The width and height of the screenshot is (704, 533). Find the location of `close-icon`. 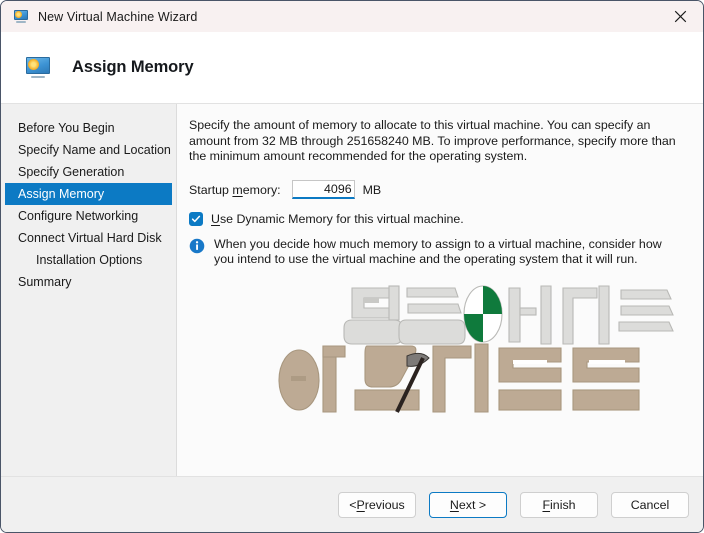

close-icon is located at coordinates (680, 16).